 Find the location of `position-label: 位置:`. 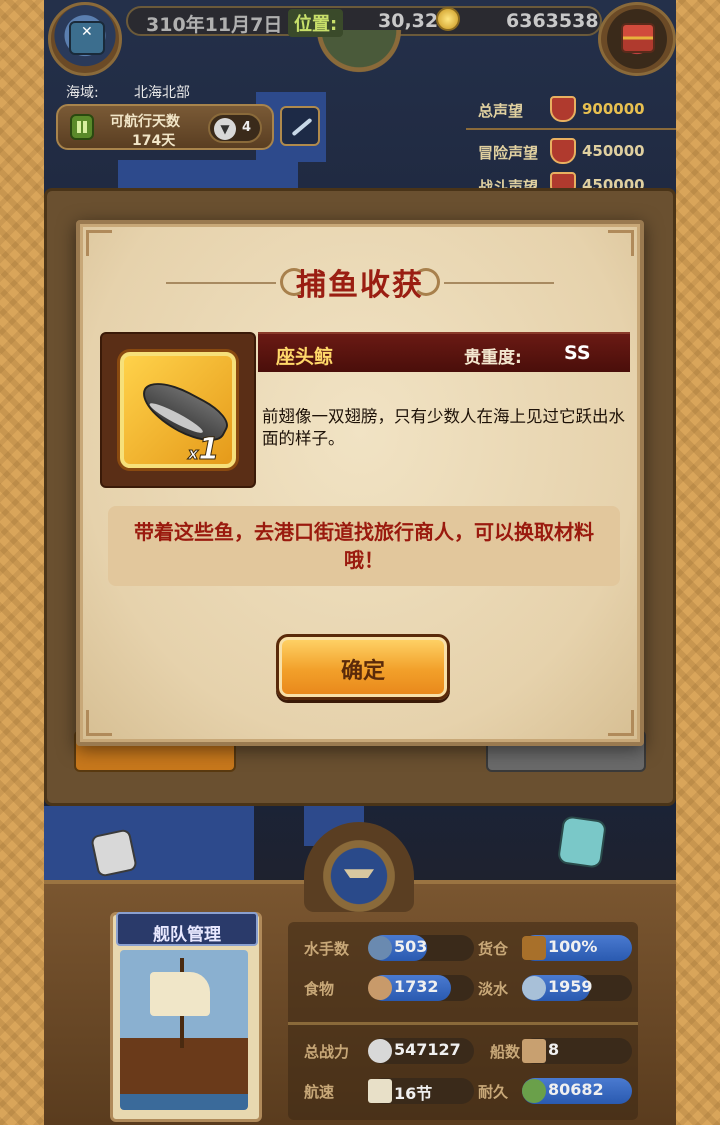

position-label: 位置: is located at coordinates (316, 23).